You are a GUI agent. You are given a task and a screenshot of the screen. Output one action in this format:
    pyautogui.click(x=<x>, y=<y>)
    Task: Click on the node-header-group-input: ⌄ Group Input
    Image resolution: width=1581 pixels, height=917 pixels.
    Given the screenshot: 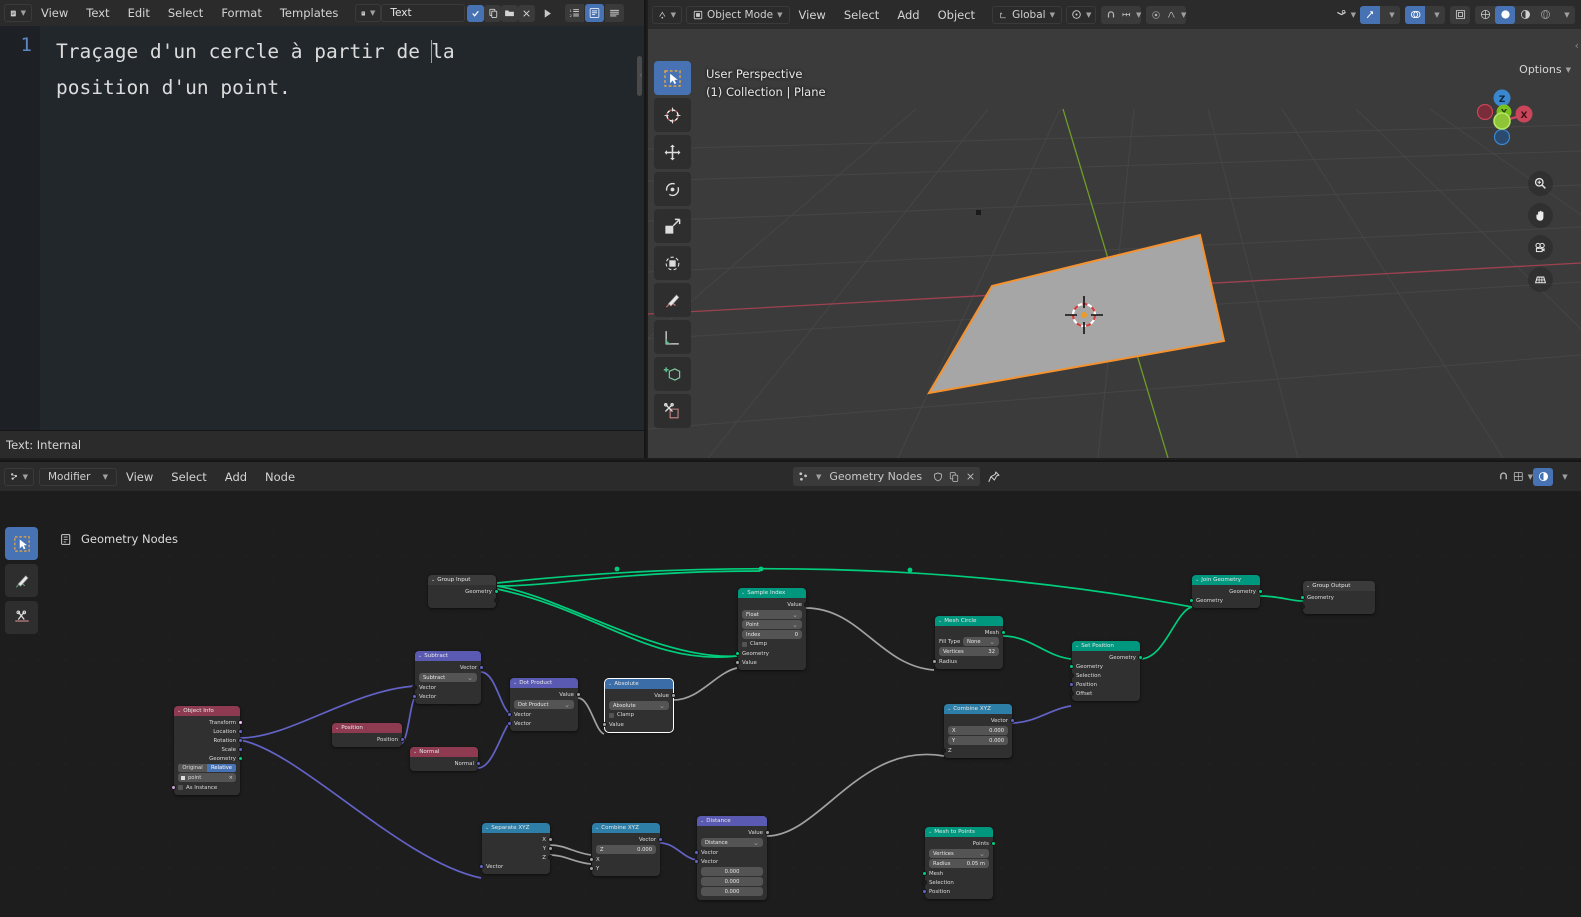 What is the action you would take?
    pyautogui.click(x=462, y=580)
    